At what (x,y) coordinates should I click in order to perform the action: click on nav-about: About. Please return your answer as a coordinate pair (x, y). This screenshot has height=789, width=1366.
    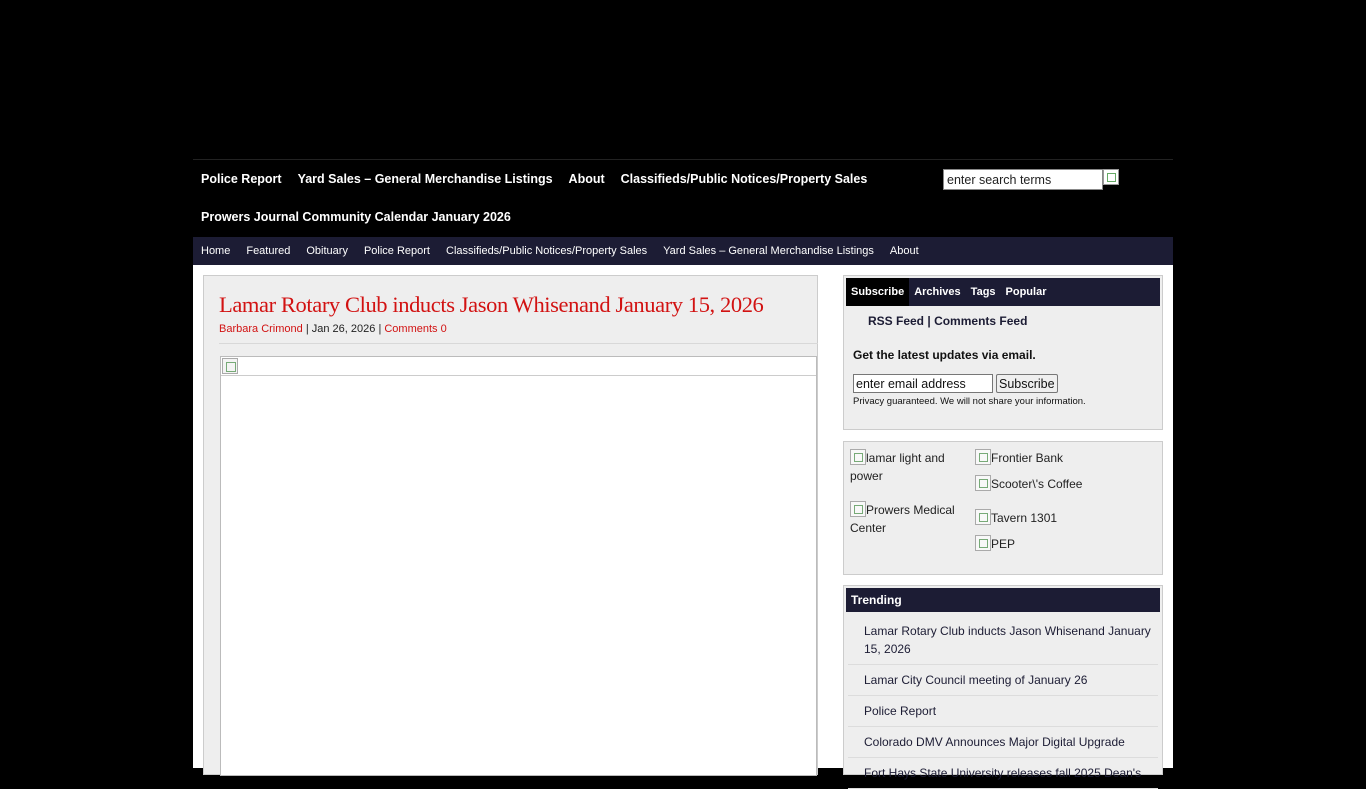
    Looking at the image, I should click on (587, 179).